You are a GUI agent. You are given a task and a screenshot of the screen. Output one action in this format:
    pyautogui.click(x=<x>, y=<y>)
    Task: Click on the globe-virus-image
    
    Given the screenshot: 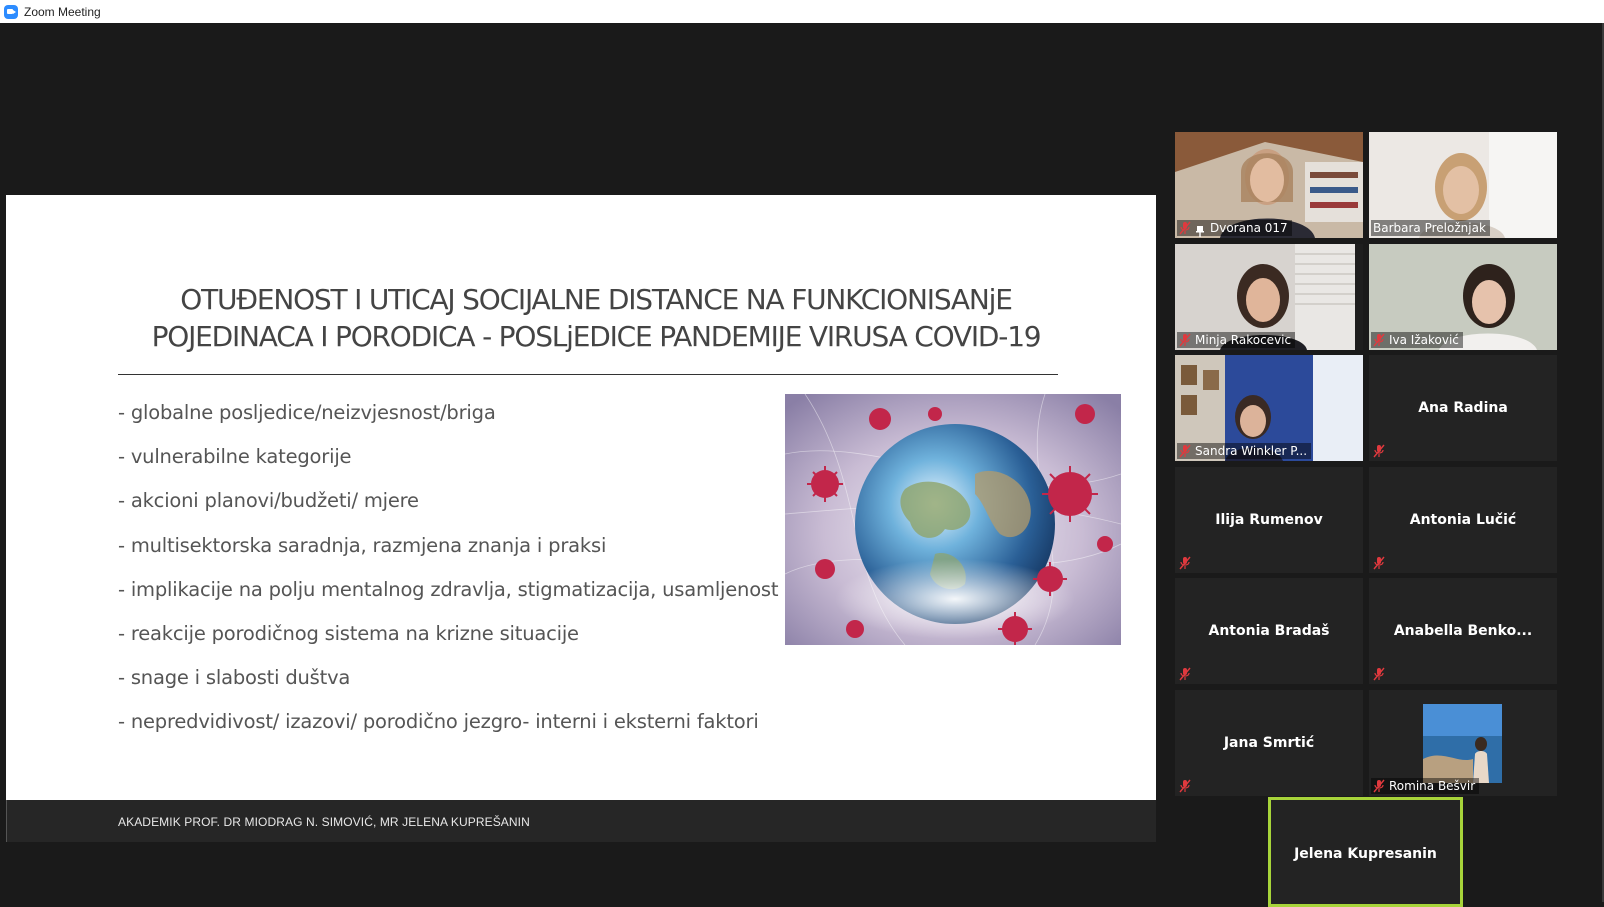 What is the action you would take?
    pyautogui.click(x=953, y=519)
    